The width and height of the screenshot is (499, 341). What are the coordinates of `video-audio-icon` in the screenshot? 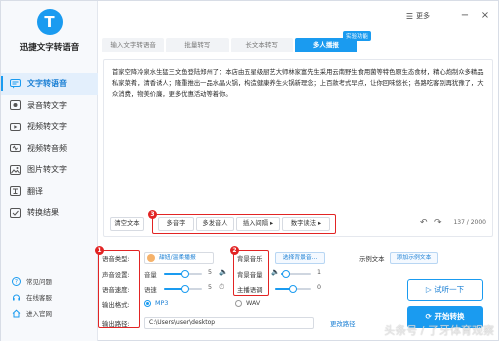 It's located at (15, 148).